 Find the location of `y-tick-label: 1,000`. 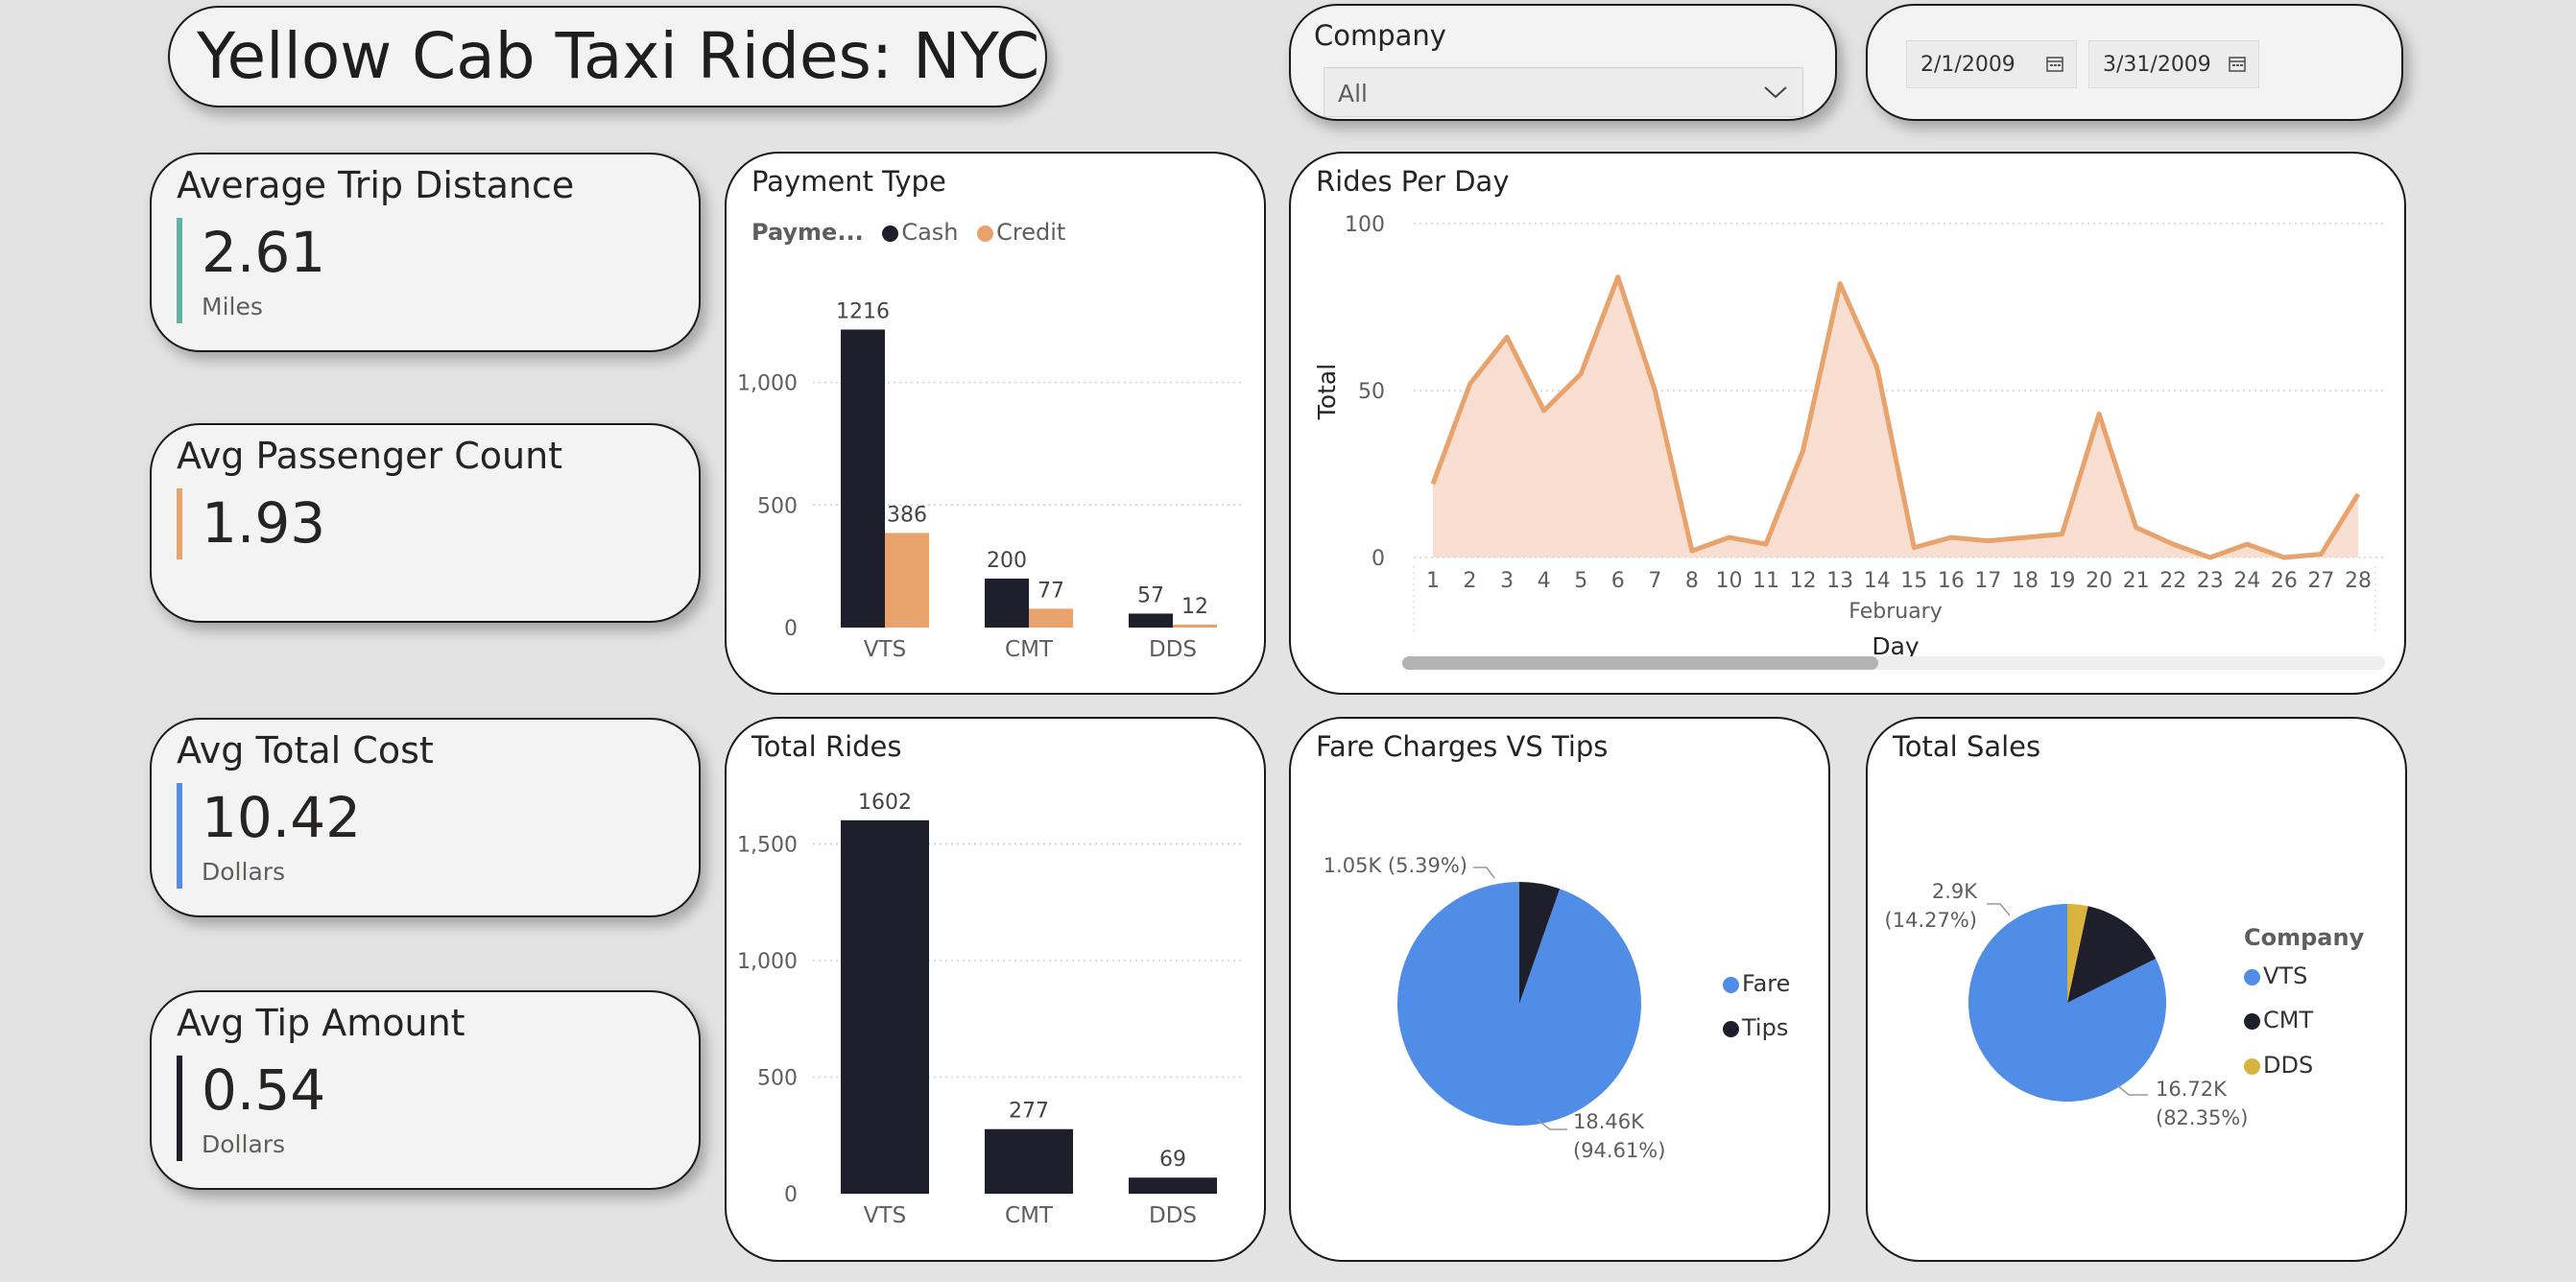

y-tick-label: 1,000 is located at coordinates (767, 384).